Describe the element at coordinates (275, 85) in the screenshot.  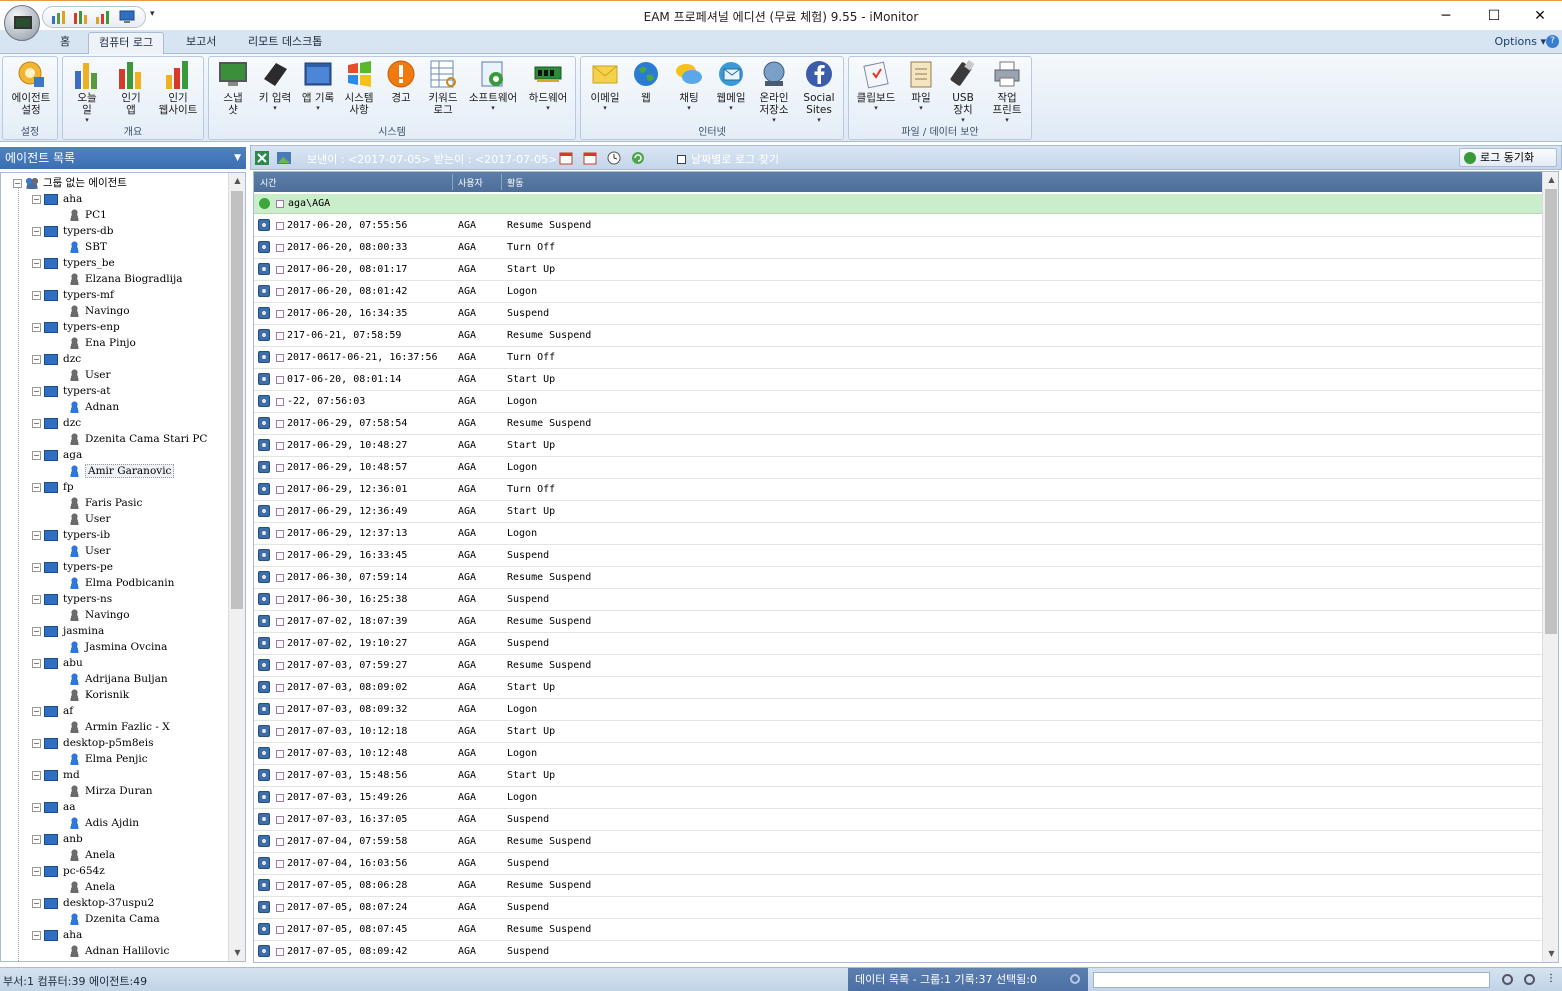
I see `keystrokes-button: 키 입력 ▾` at that location.